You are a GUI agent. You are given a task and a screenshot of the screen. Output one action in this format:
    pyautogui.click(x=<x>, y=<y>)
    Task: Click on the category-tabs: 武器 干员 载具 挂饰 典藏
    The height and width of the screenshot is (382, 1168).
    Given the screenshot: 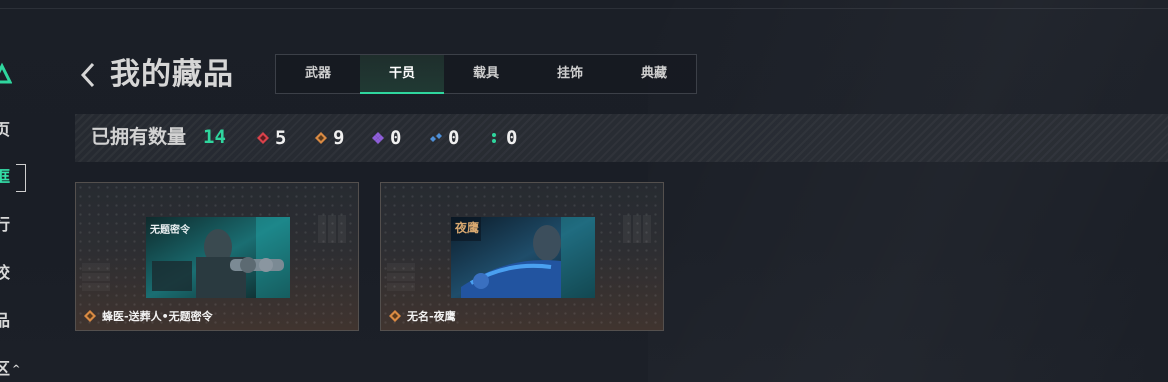 What is the action you would take?
    pyautogui.click(x=486, y=74)
    